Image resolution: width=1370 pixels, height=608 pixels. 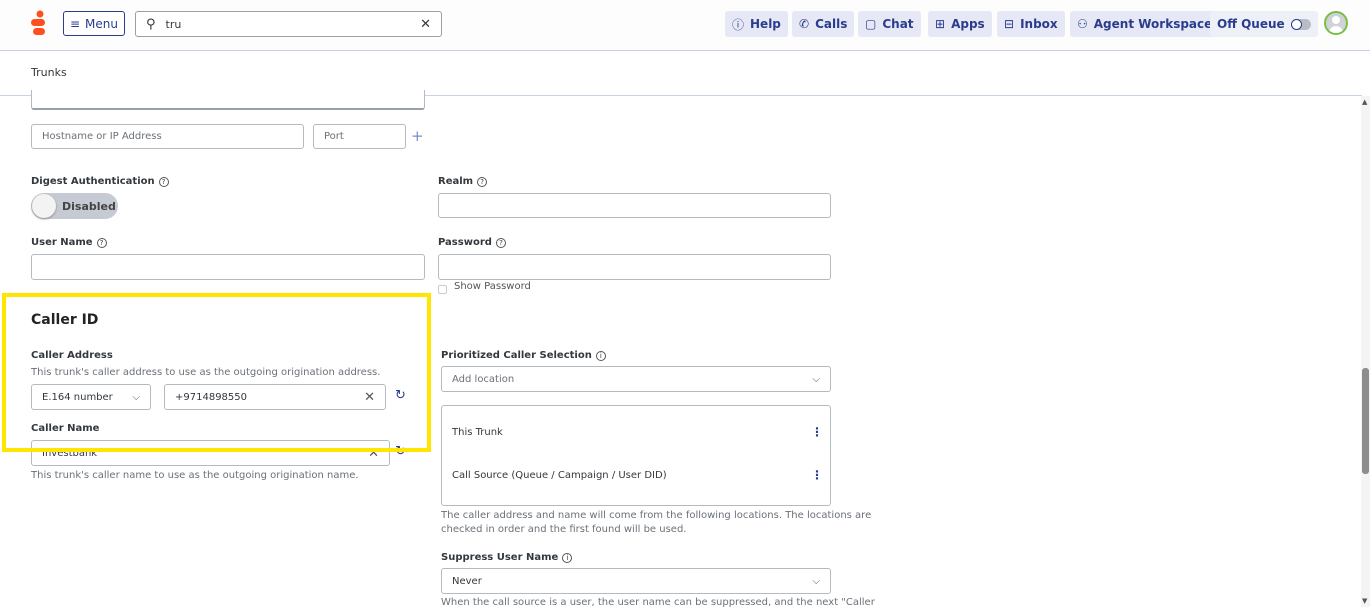 What do you see at coordinates (1300, 24) in the screenshot?
I see `queue-switch` at bounding box center [1300, 24].